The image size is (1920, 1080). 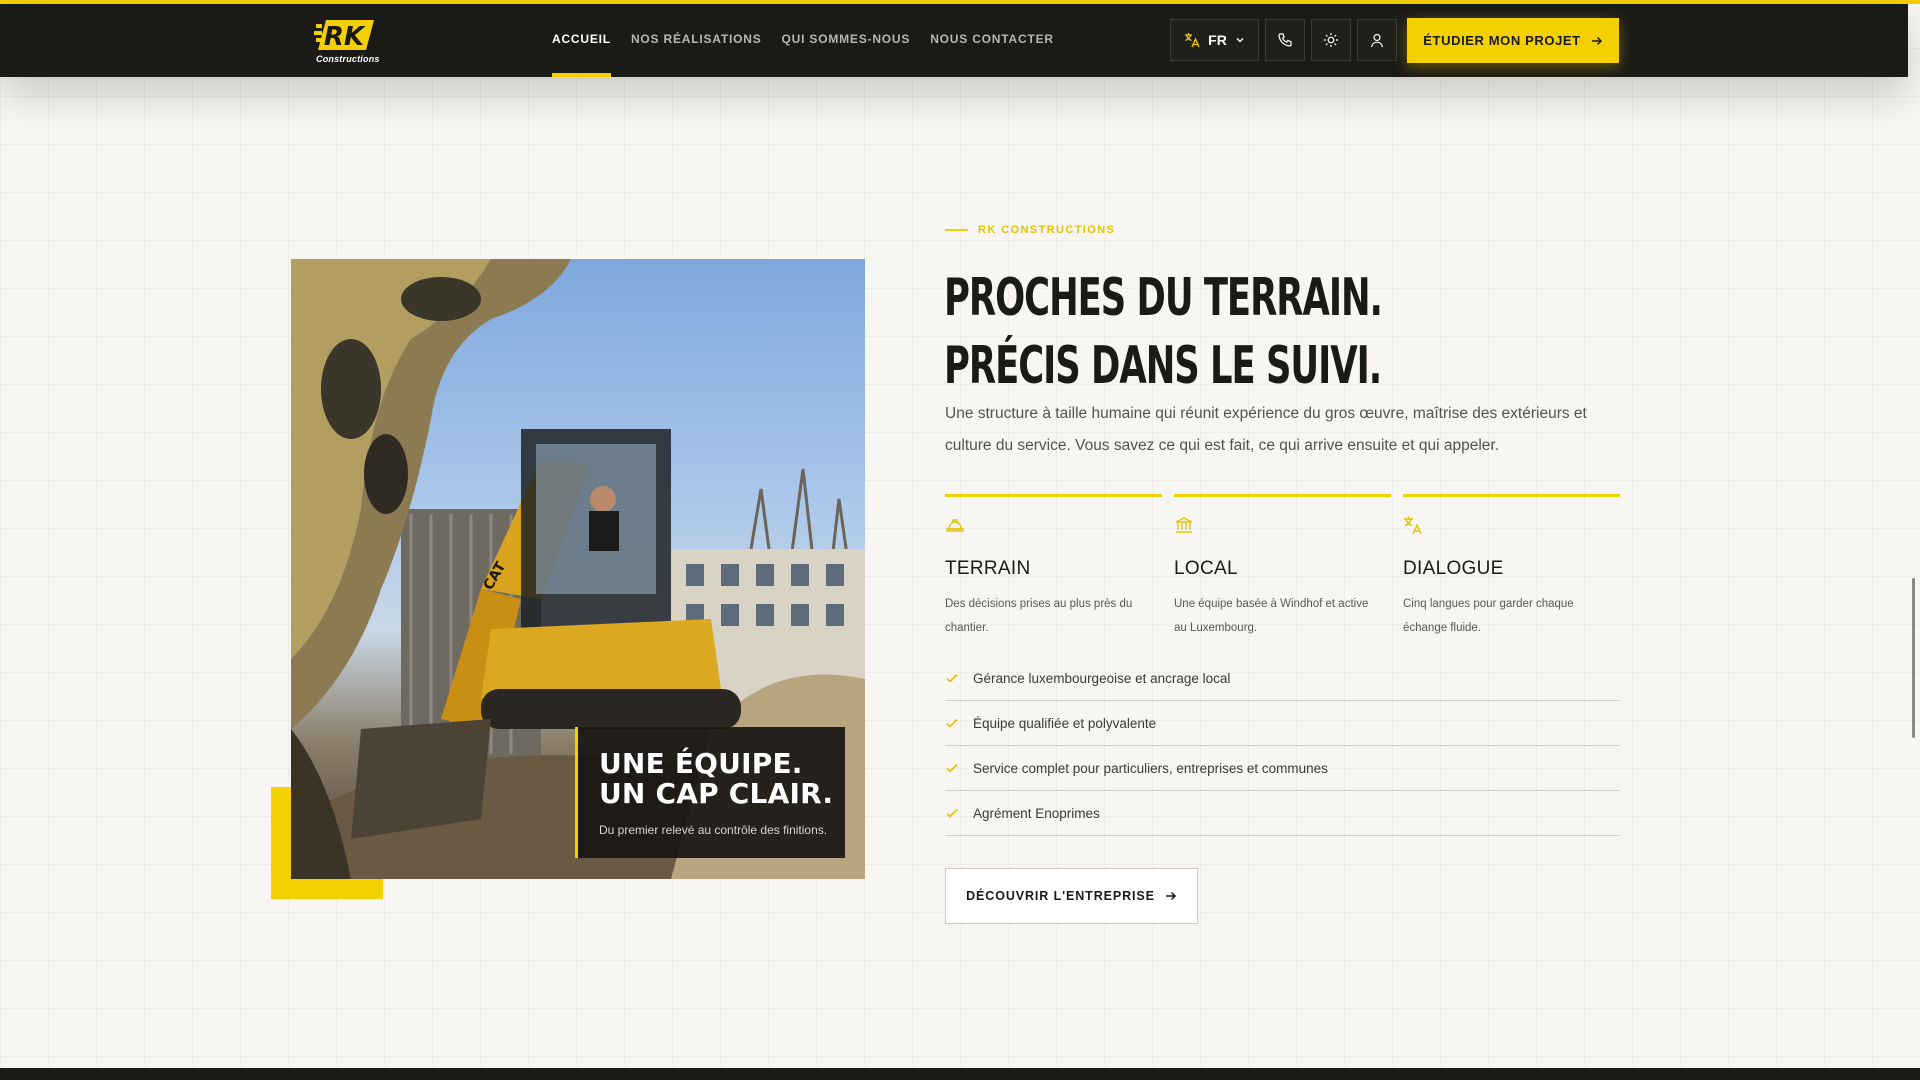 What do you see at coordinates (348, 59) in the screenshot?
I see `brand-logo-subtitle: Constructions` at bounding box center [348, 59].